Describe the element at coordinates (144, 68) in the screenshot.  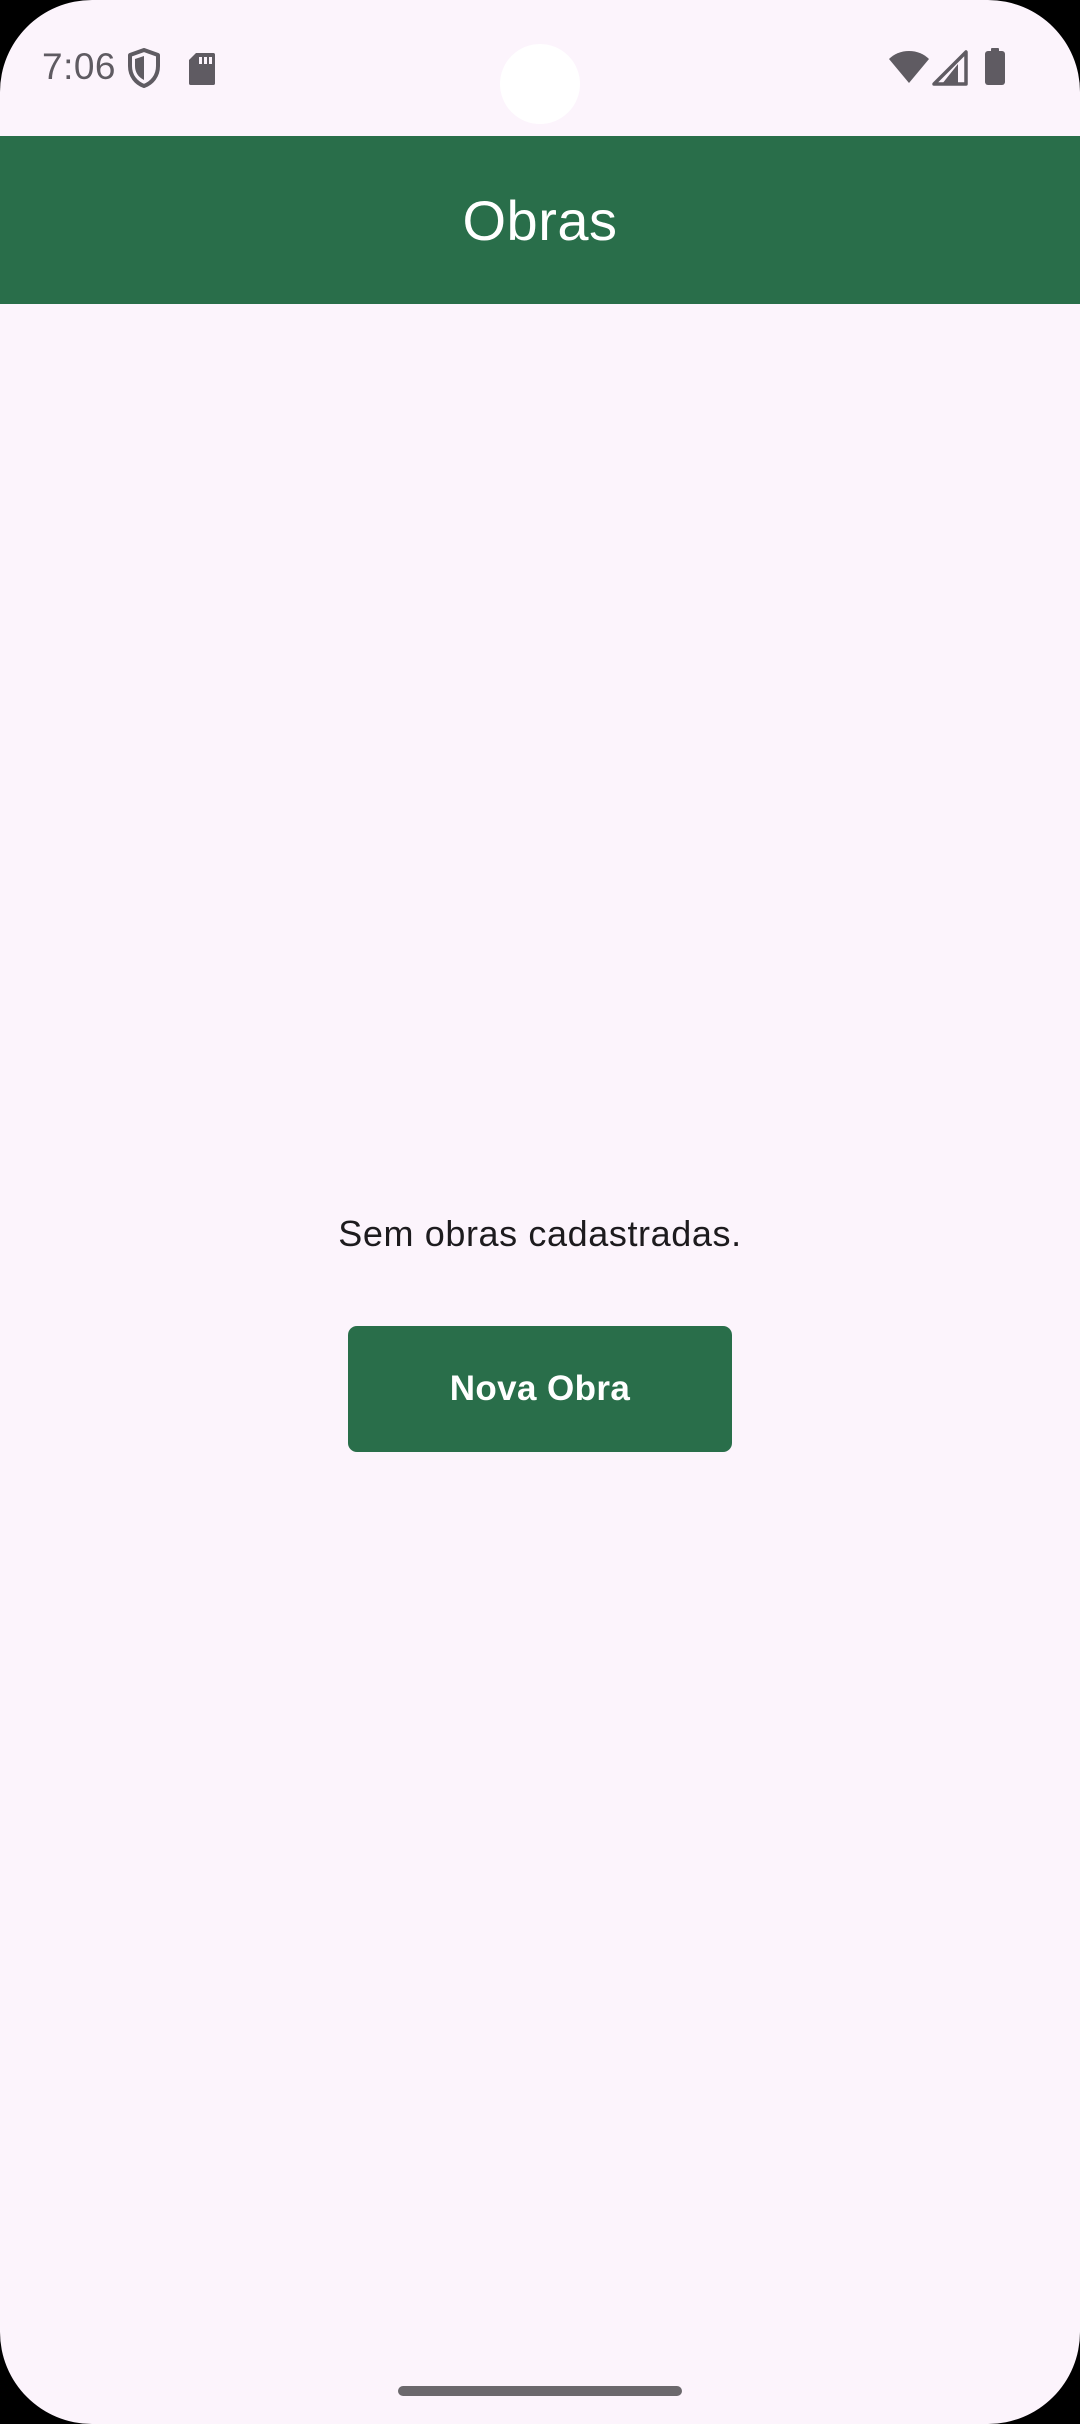
I see `shield-icon` at that location.